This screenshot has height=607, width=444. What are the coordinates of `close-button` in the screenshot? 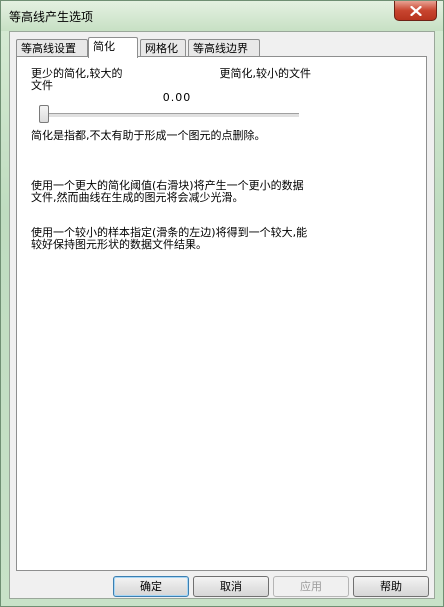 It's located at (415, 11).